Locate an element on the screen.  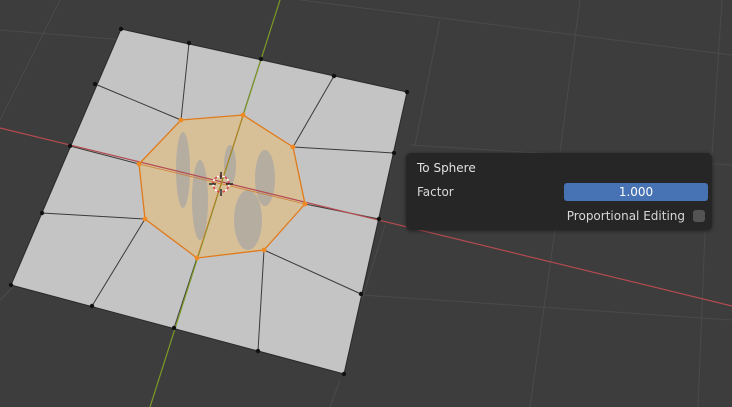
proportional-editing-toggle: Proportional Editing is located at coordinates (636, 216).